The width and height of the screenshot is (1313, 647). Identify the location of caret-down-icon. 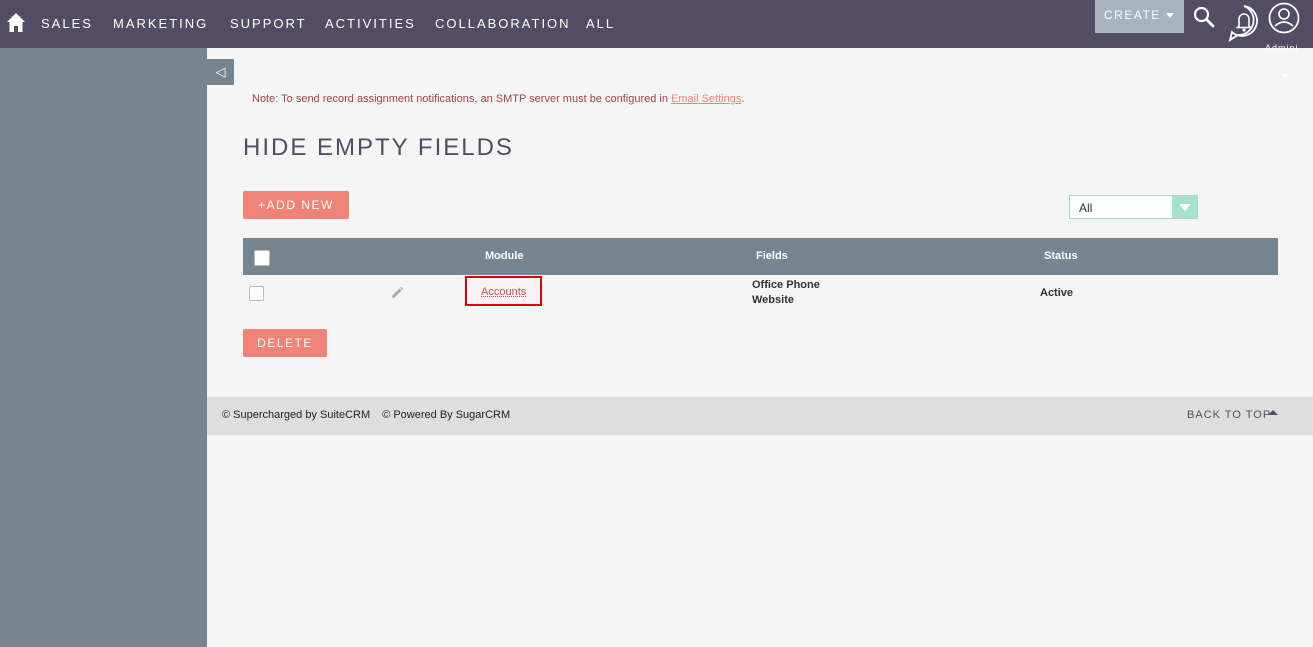
(1170, 15).